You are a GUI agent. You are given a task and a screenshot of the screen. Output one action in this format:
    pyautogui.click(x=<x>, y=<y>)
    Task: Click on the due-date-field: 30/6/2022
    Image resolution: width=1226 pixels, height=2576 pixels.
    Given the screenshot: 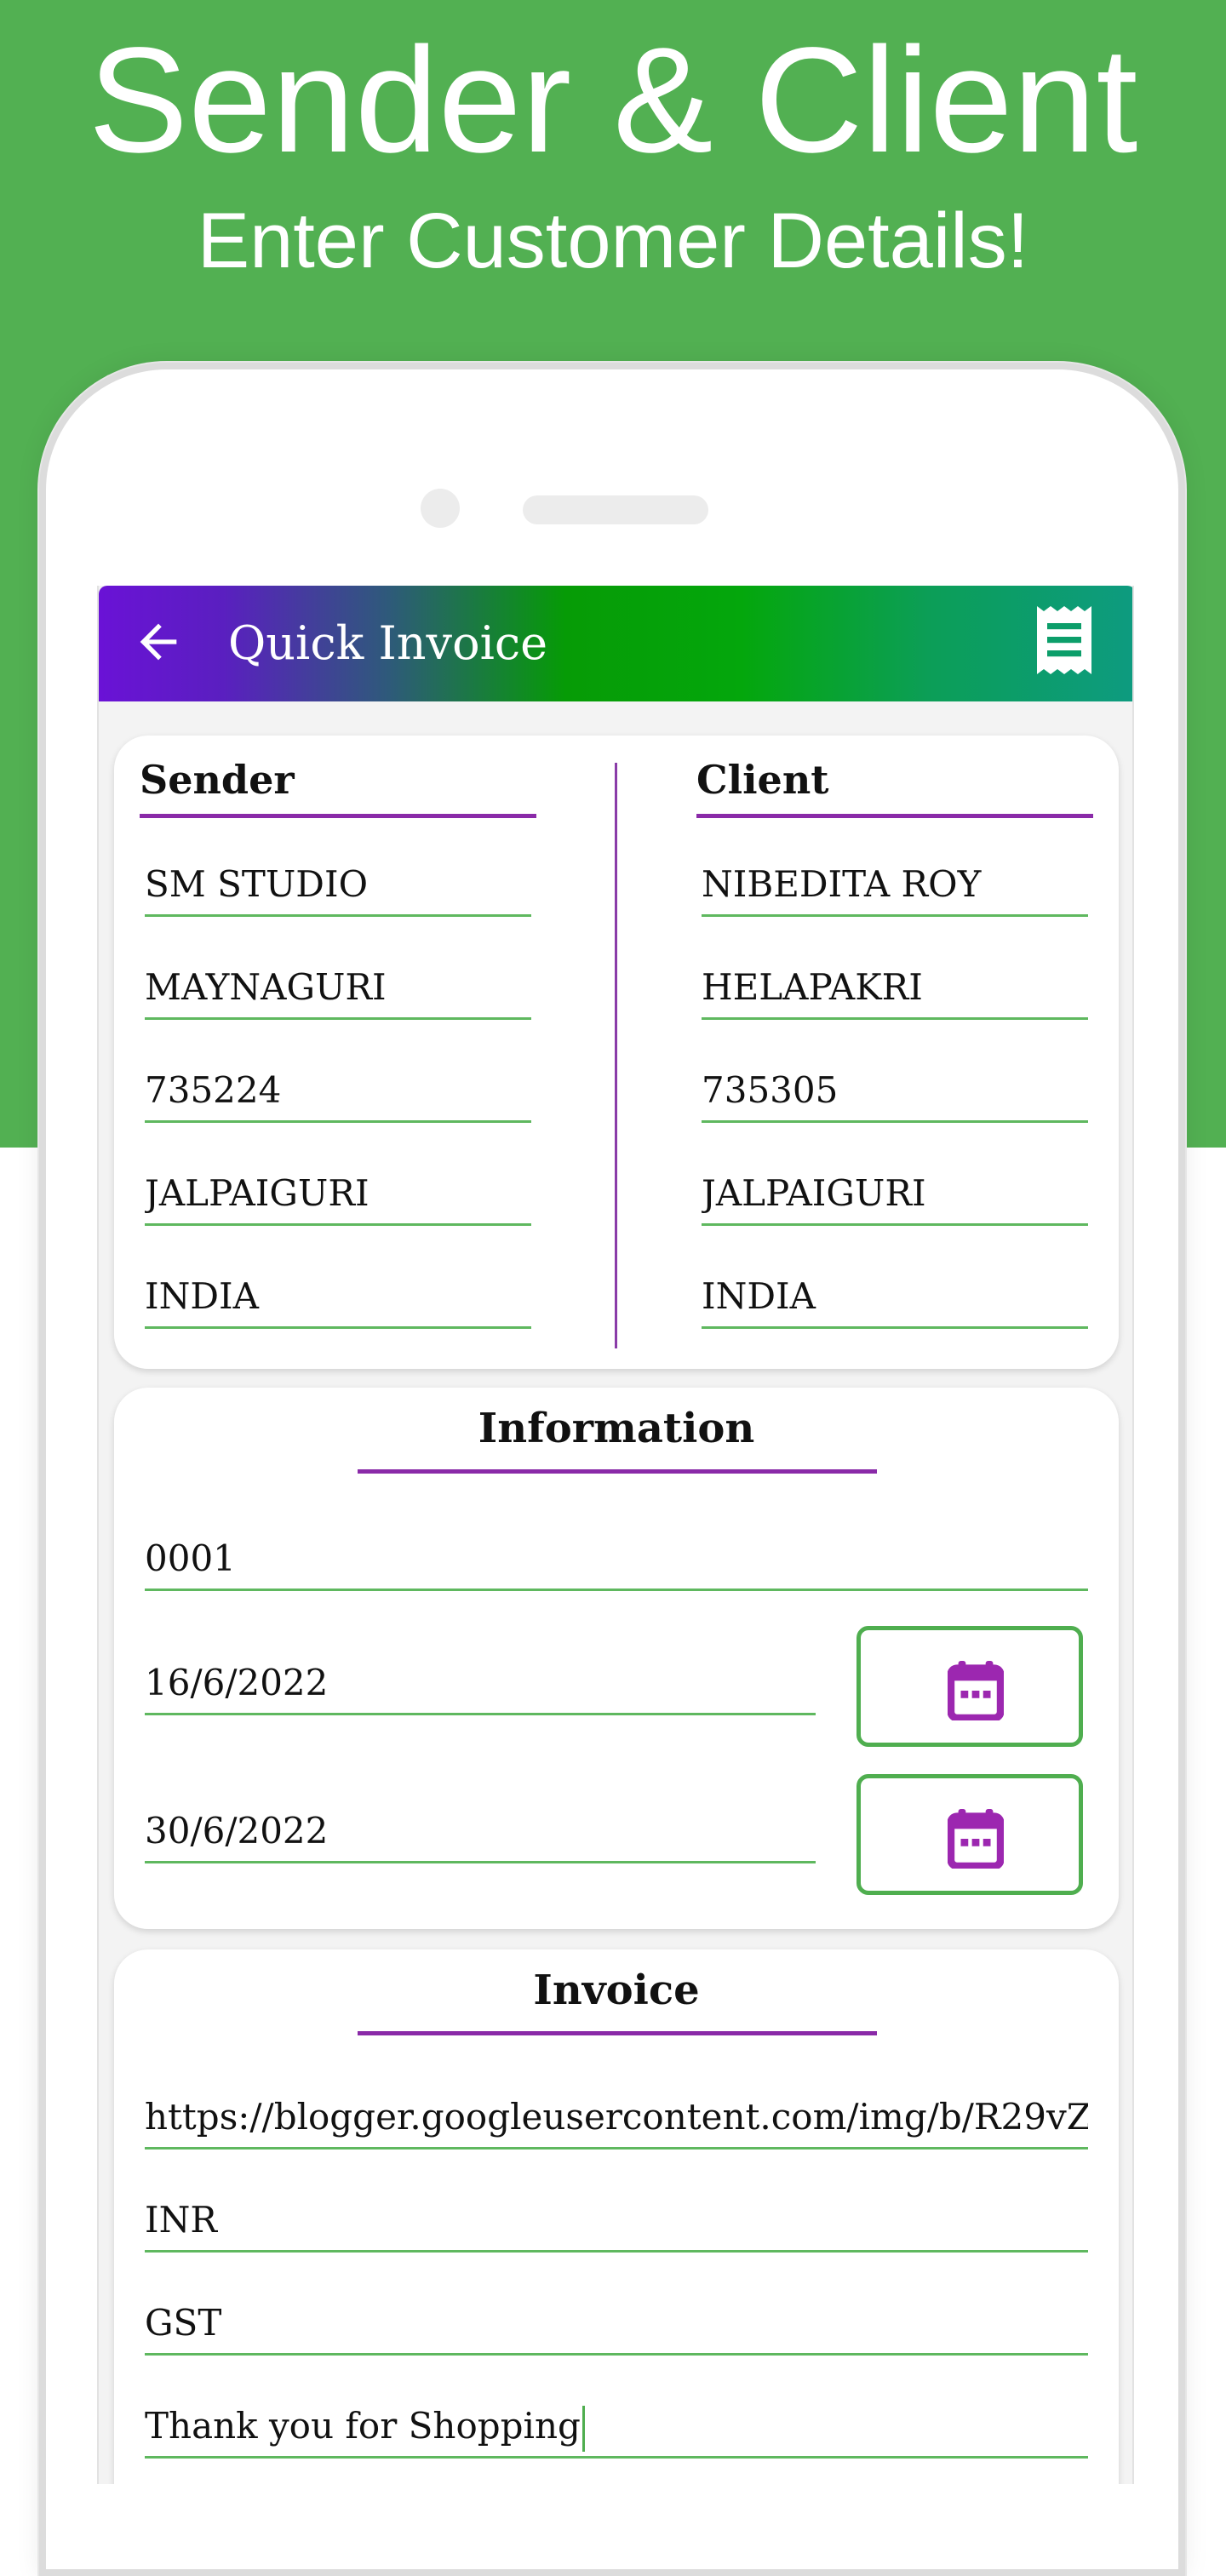 What is the action you would take?
    pyautogui.click(x=480, y=1832)
    